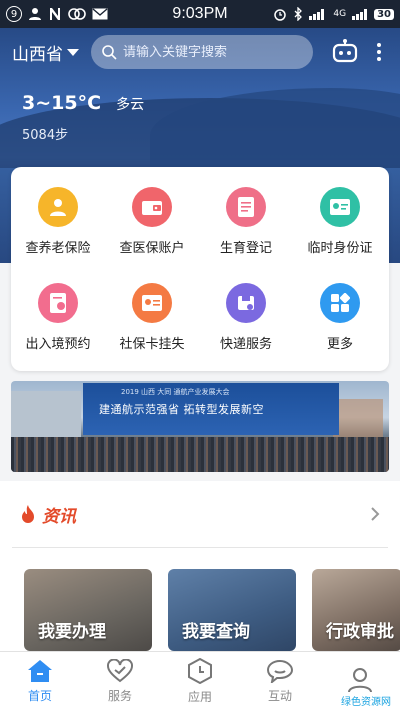 This screenshot has width=400, height=711. Describe the element at coordinates (40, 671) in the screenshot. I see `home-icon` at that location.